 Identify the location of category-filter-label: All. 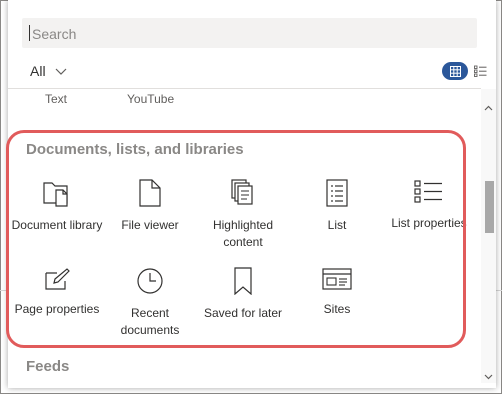
(38, 71).